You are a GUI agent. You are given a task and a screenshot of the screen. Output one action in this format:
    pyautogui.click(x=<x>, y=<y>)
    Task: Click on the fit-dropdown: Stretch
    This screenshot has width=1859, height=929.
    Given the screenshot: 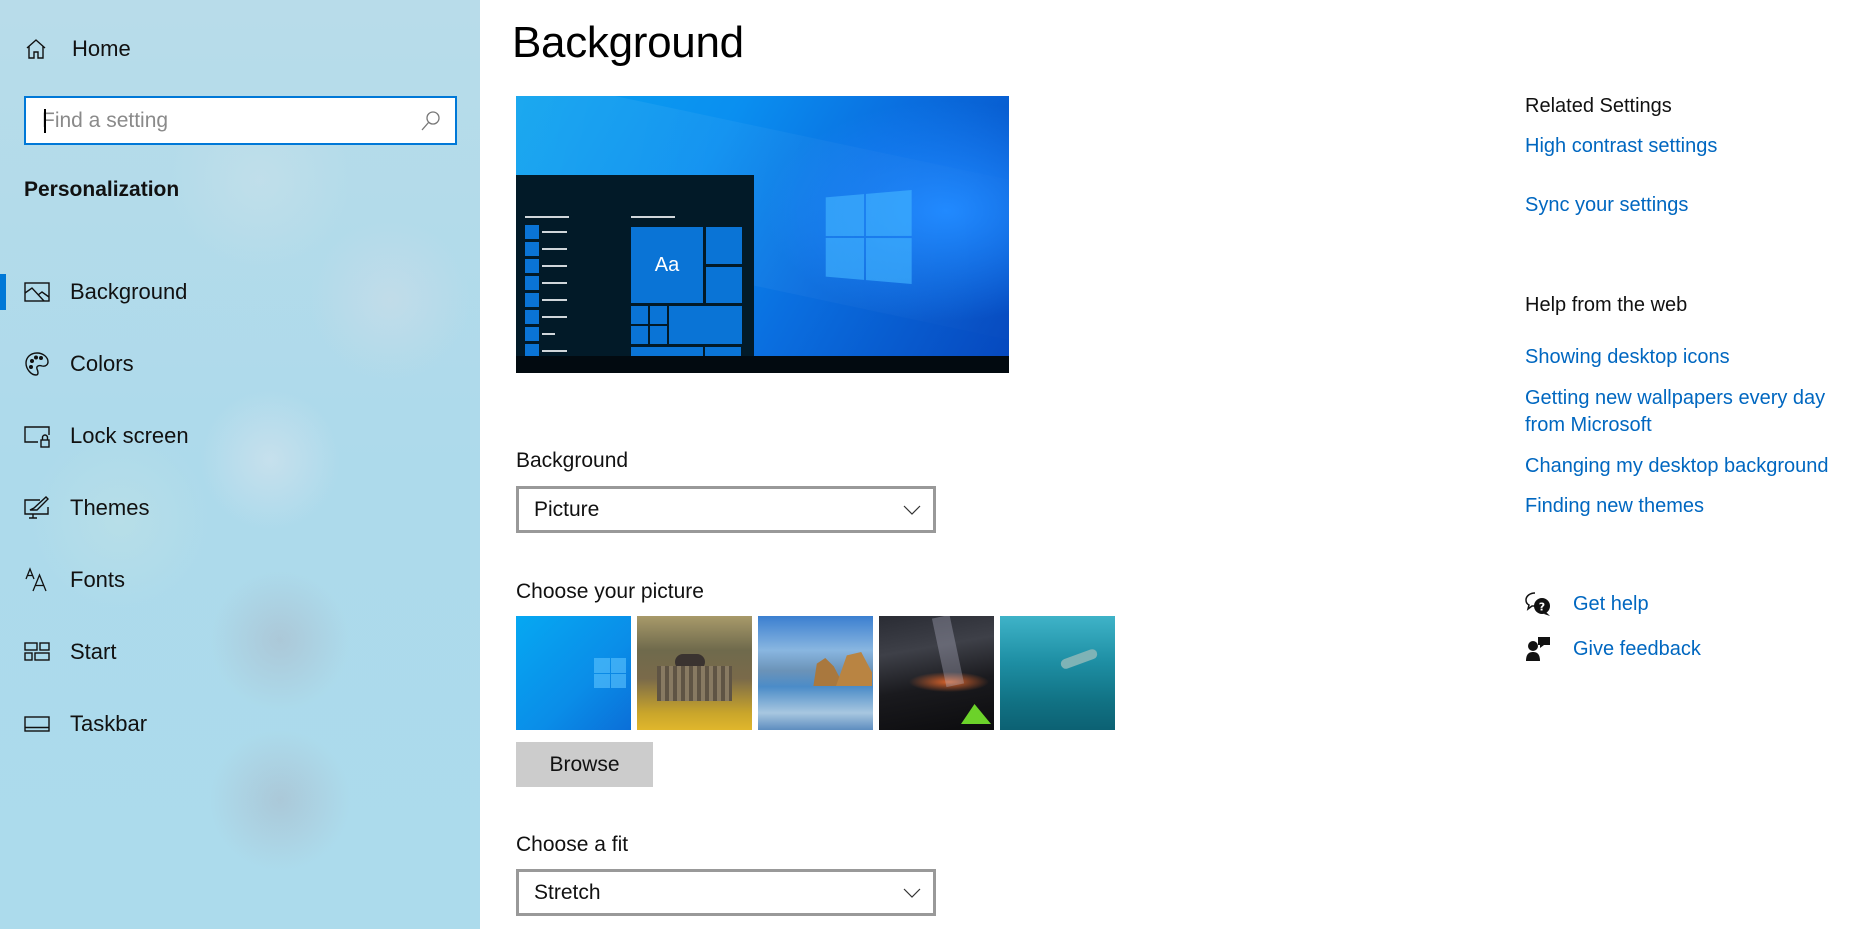 What is the action you would take?
    pyautogui.click(x=726, y=892)
    